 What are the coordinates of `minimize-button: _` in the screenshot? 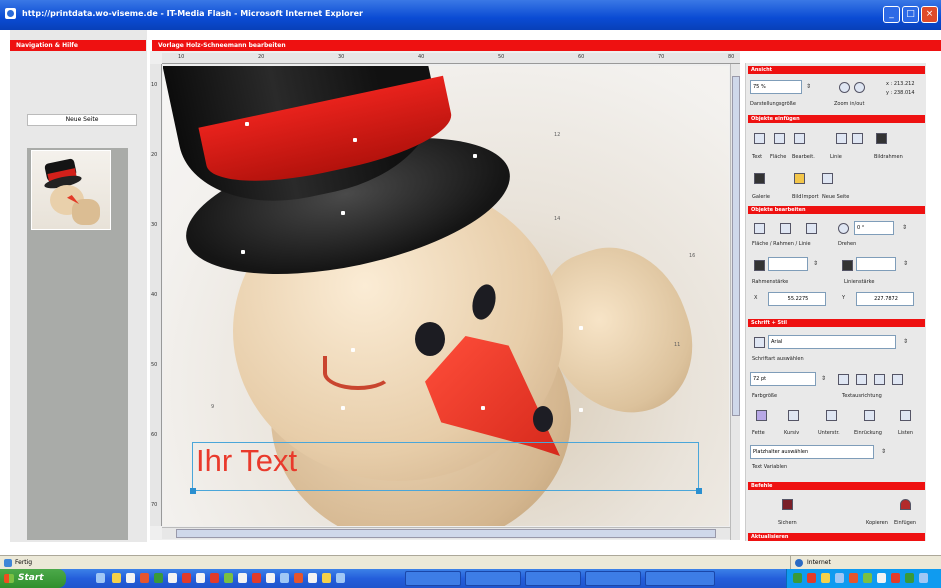 It's located at (891, 14).